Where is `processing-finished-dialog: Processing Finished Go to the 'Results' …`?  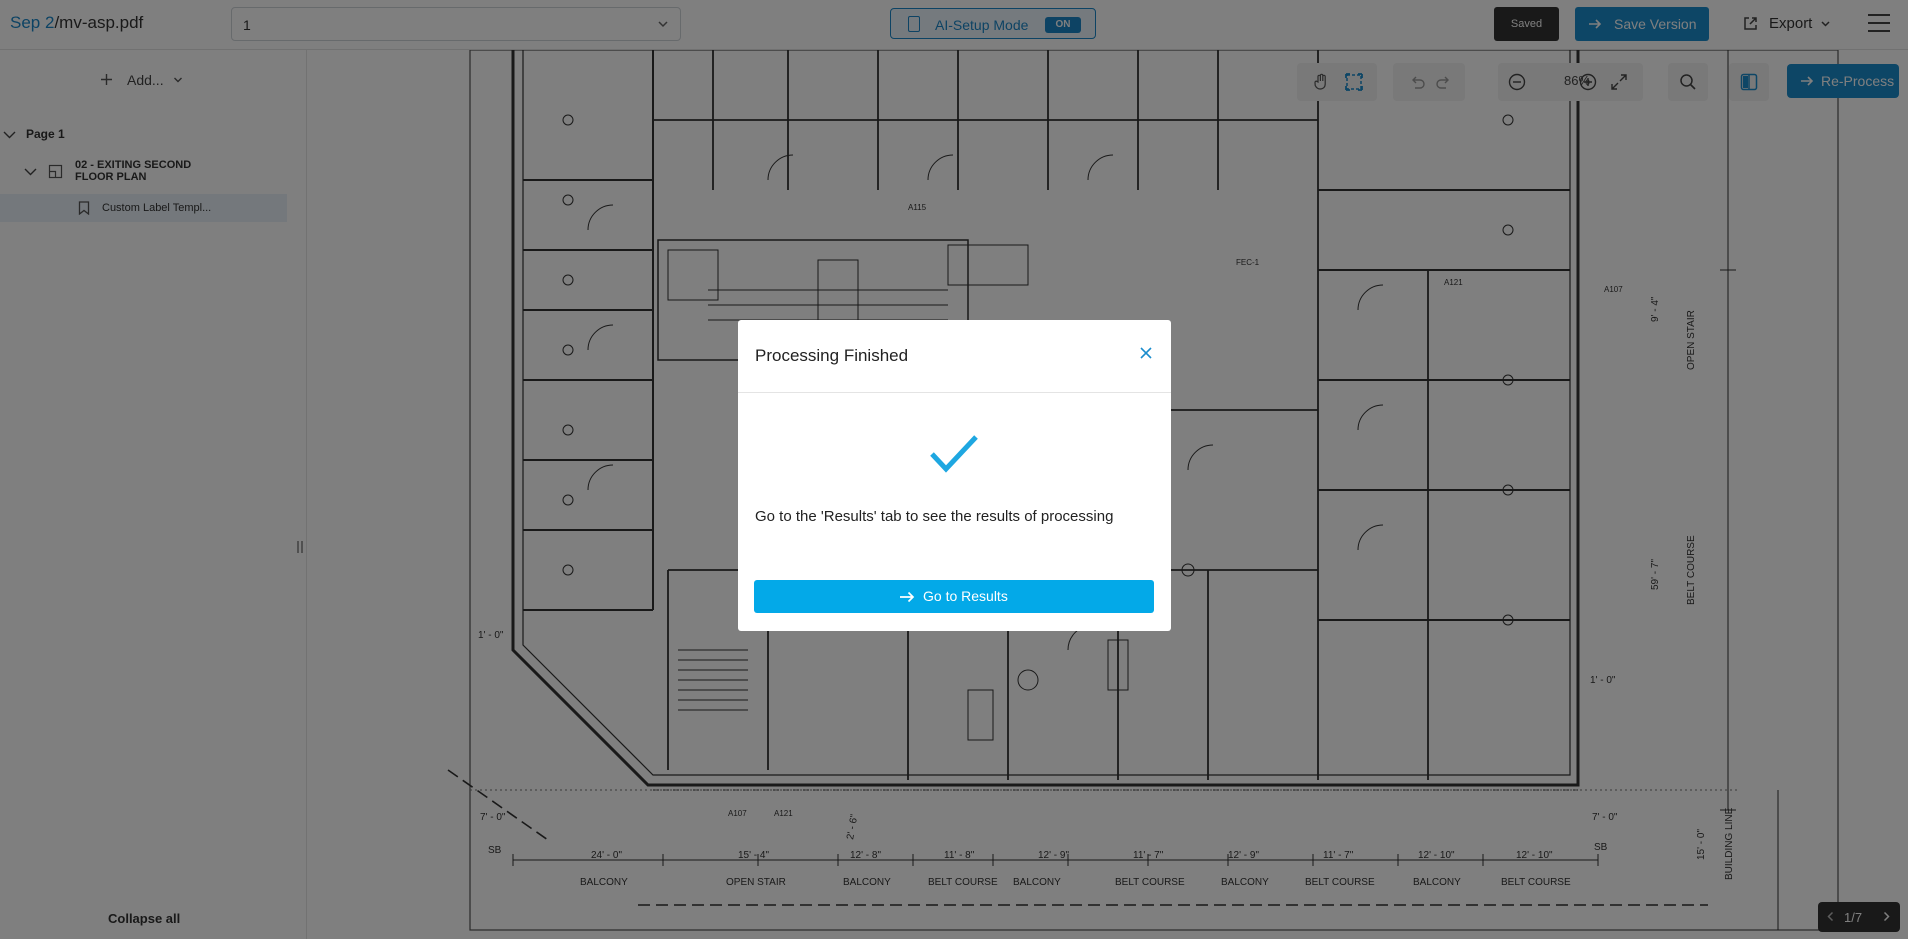 processing-finished-dialog: Processing Finished Go to the 'Results' … is located at coordinates (954, 475).